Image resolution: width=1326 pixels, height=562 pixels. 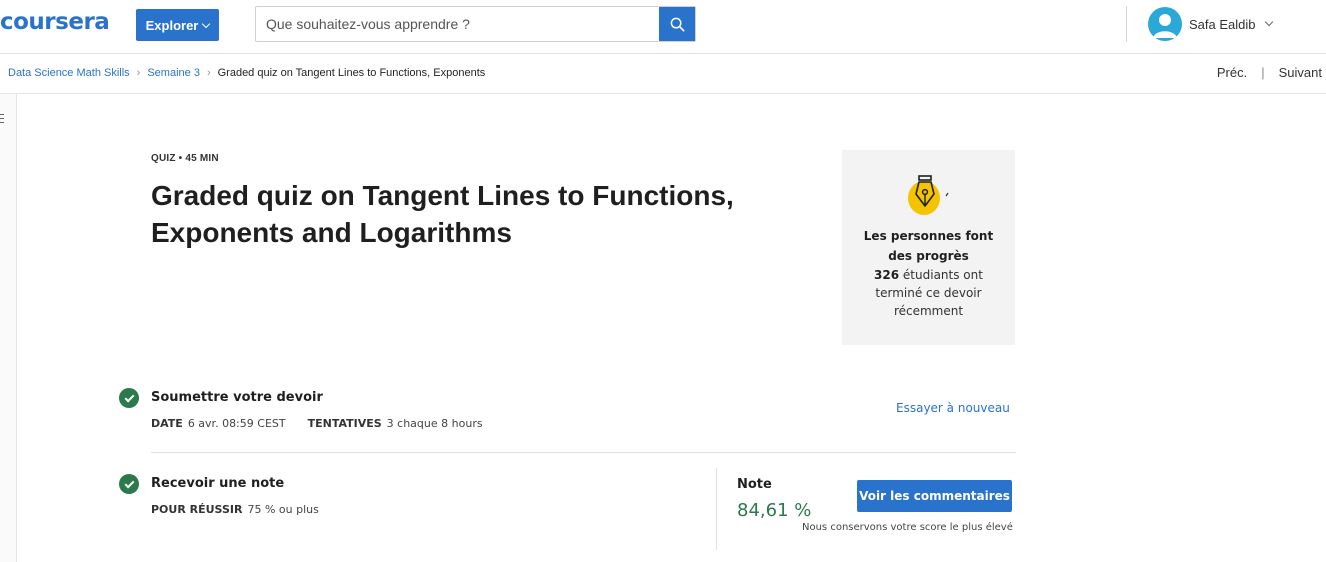 What do you see at coordinates (953, 408) in the screenshot?
I see `retry-link: Essayer à nouveau` at bounding box center [953, 408].